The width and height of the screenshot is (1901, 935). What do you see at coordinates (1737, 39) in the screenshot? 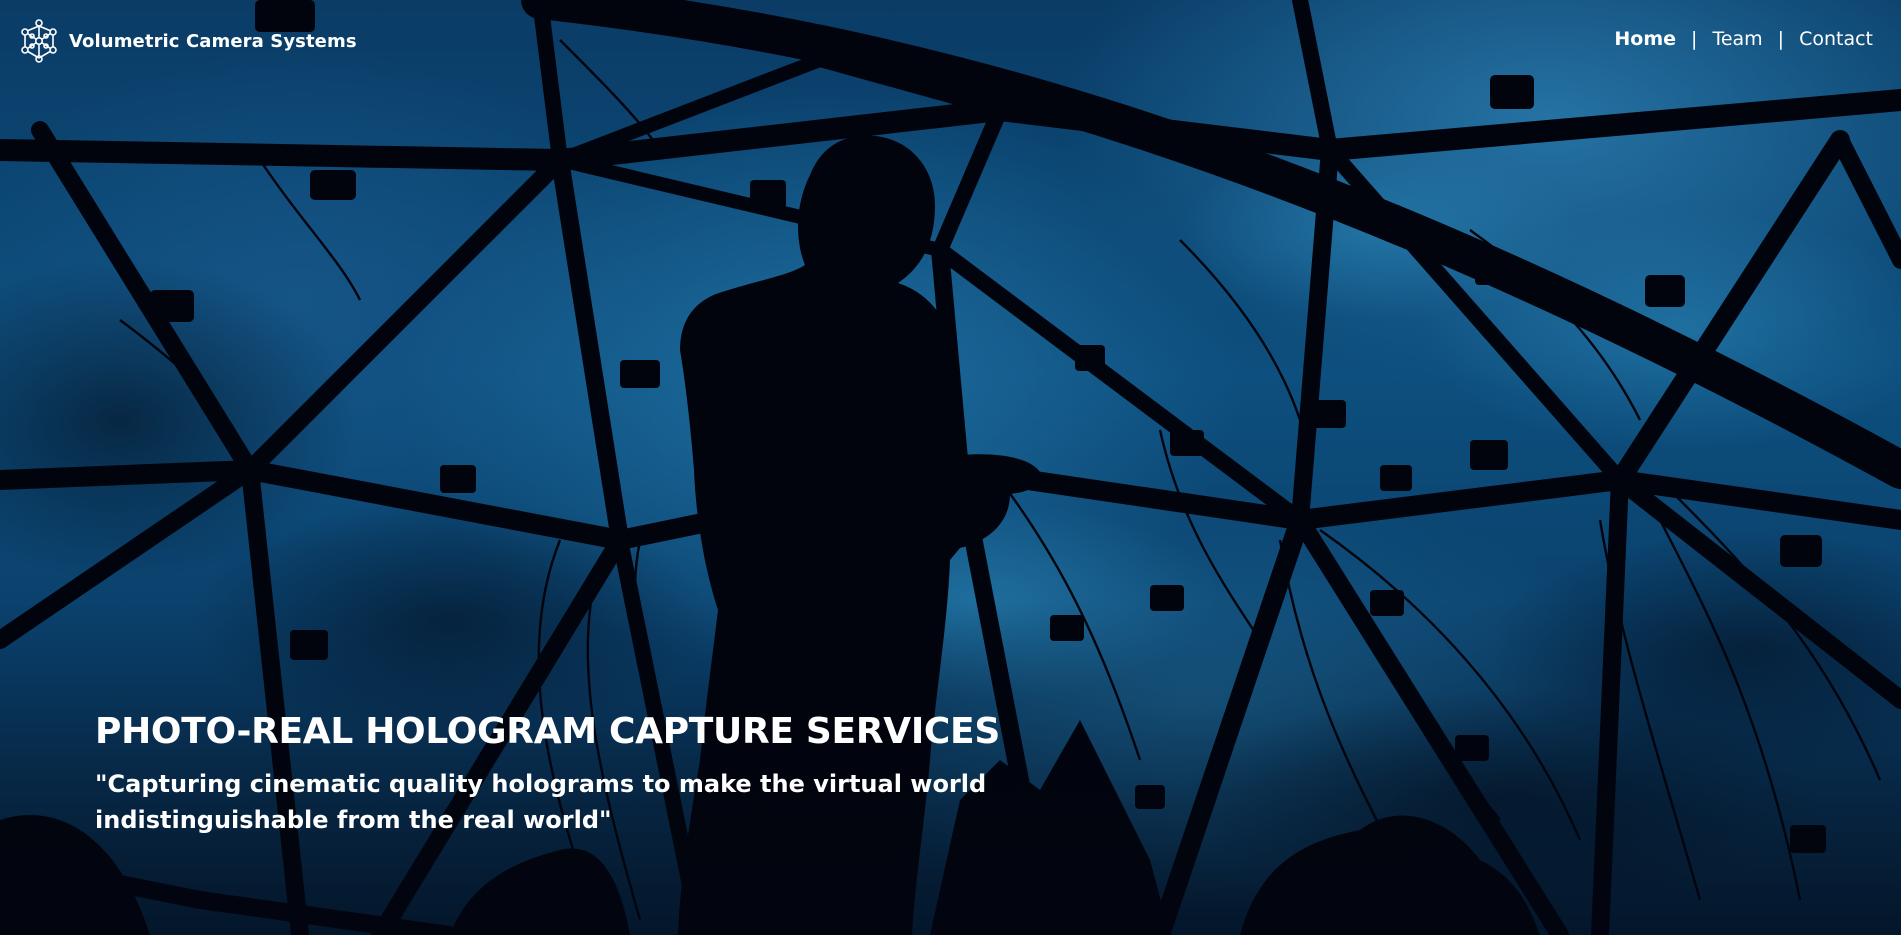
I see `nav-link-team: Team` at bounding box center [1737, 39].